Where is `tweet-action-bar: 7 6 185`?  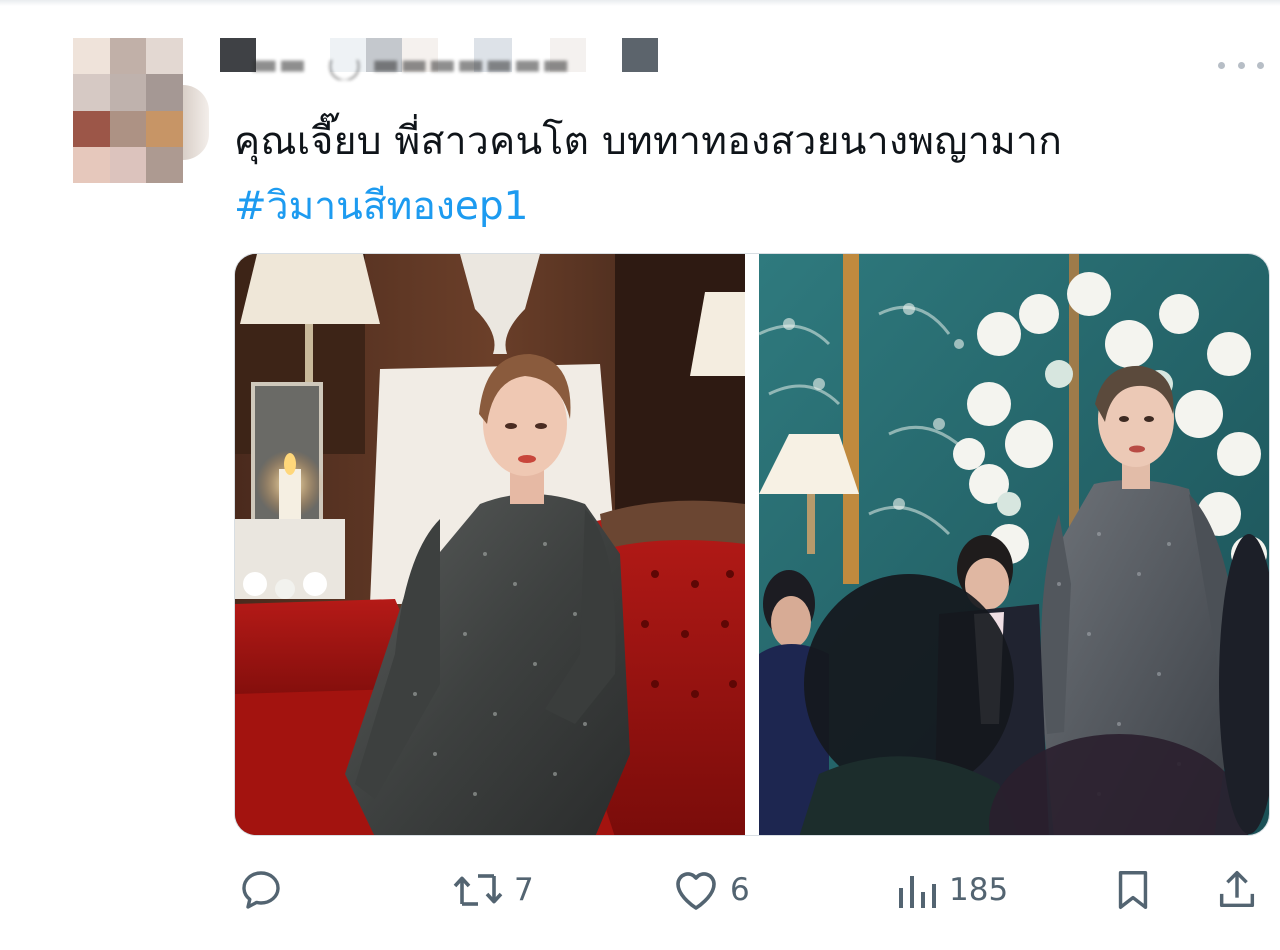 tweet-action-bar: 7 6 185 is located at coordinates (640, 890).